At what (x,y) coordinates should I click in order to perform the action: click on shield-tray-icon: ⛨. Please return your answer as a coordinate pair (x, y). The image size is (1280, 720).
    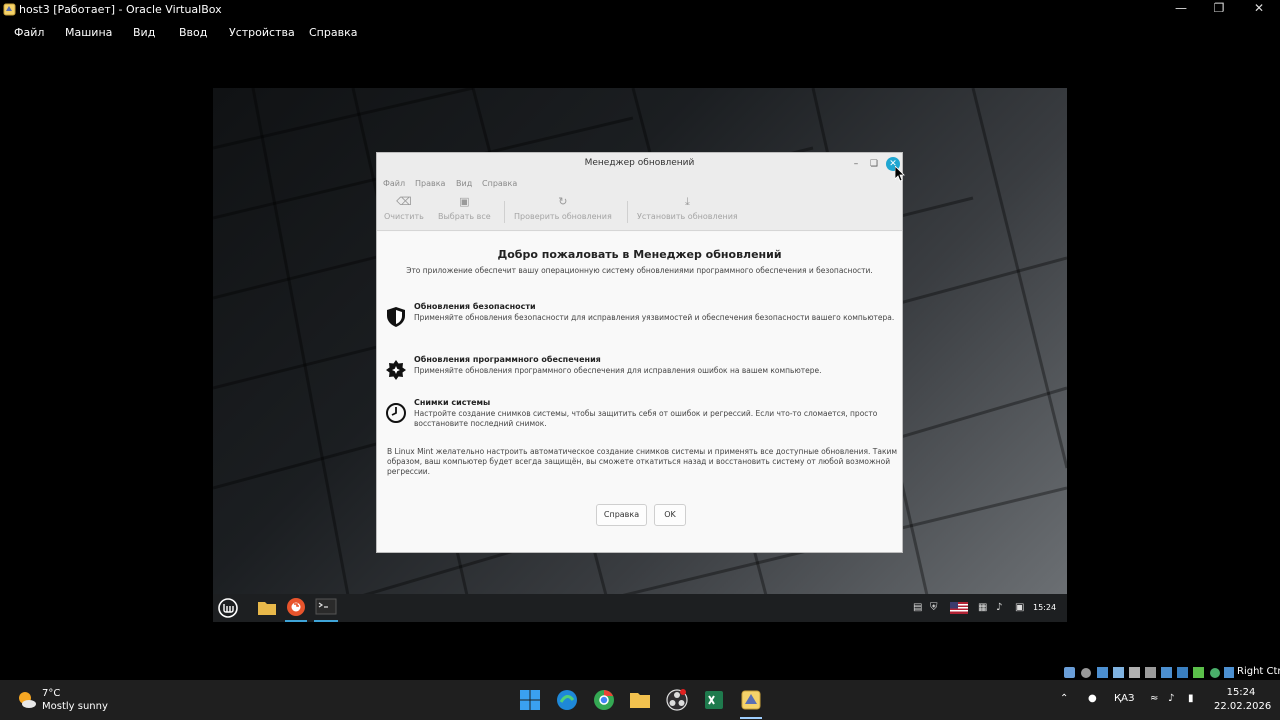
    Looking at the image, I should click on (934, 607).